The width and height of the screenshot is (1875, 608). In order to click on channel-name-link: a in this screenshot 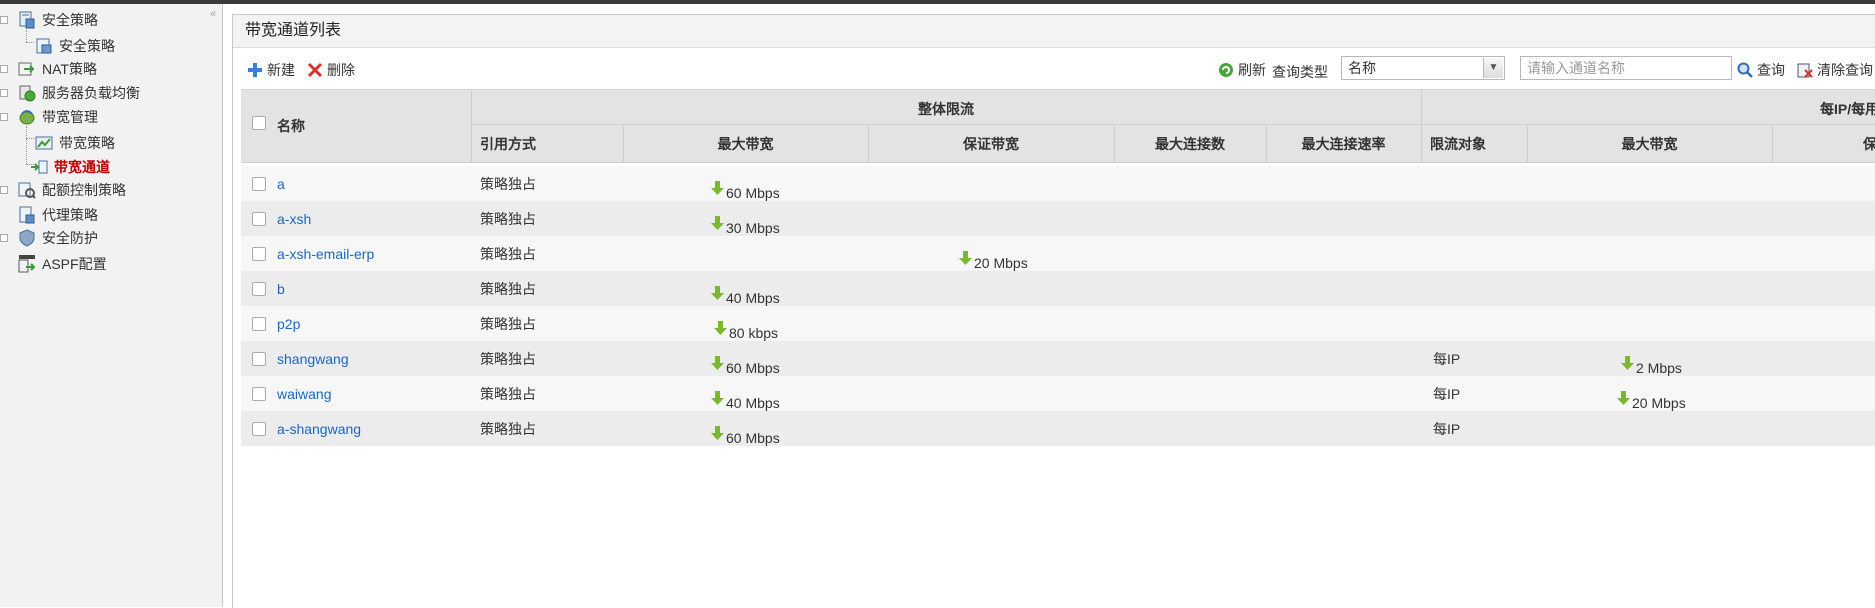, I will do `click(281, 184)`.